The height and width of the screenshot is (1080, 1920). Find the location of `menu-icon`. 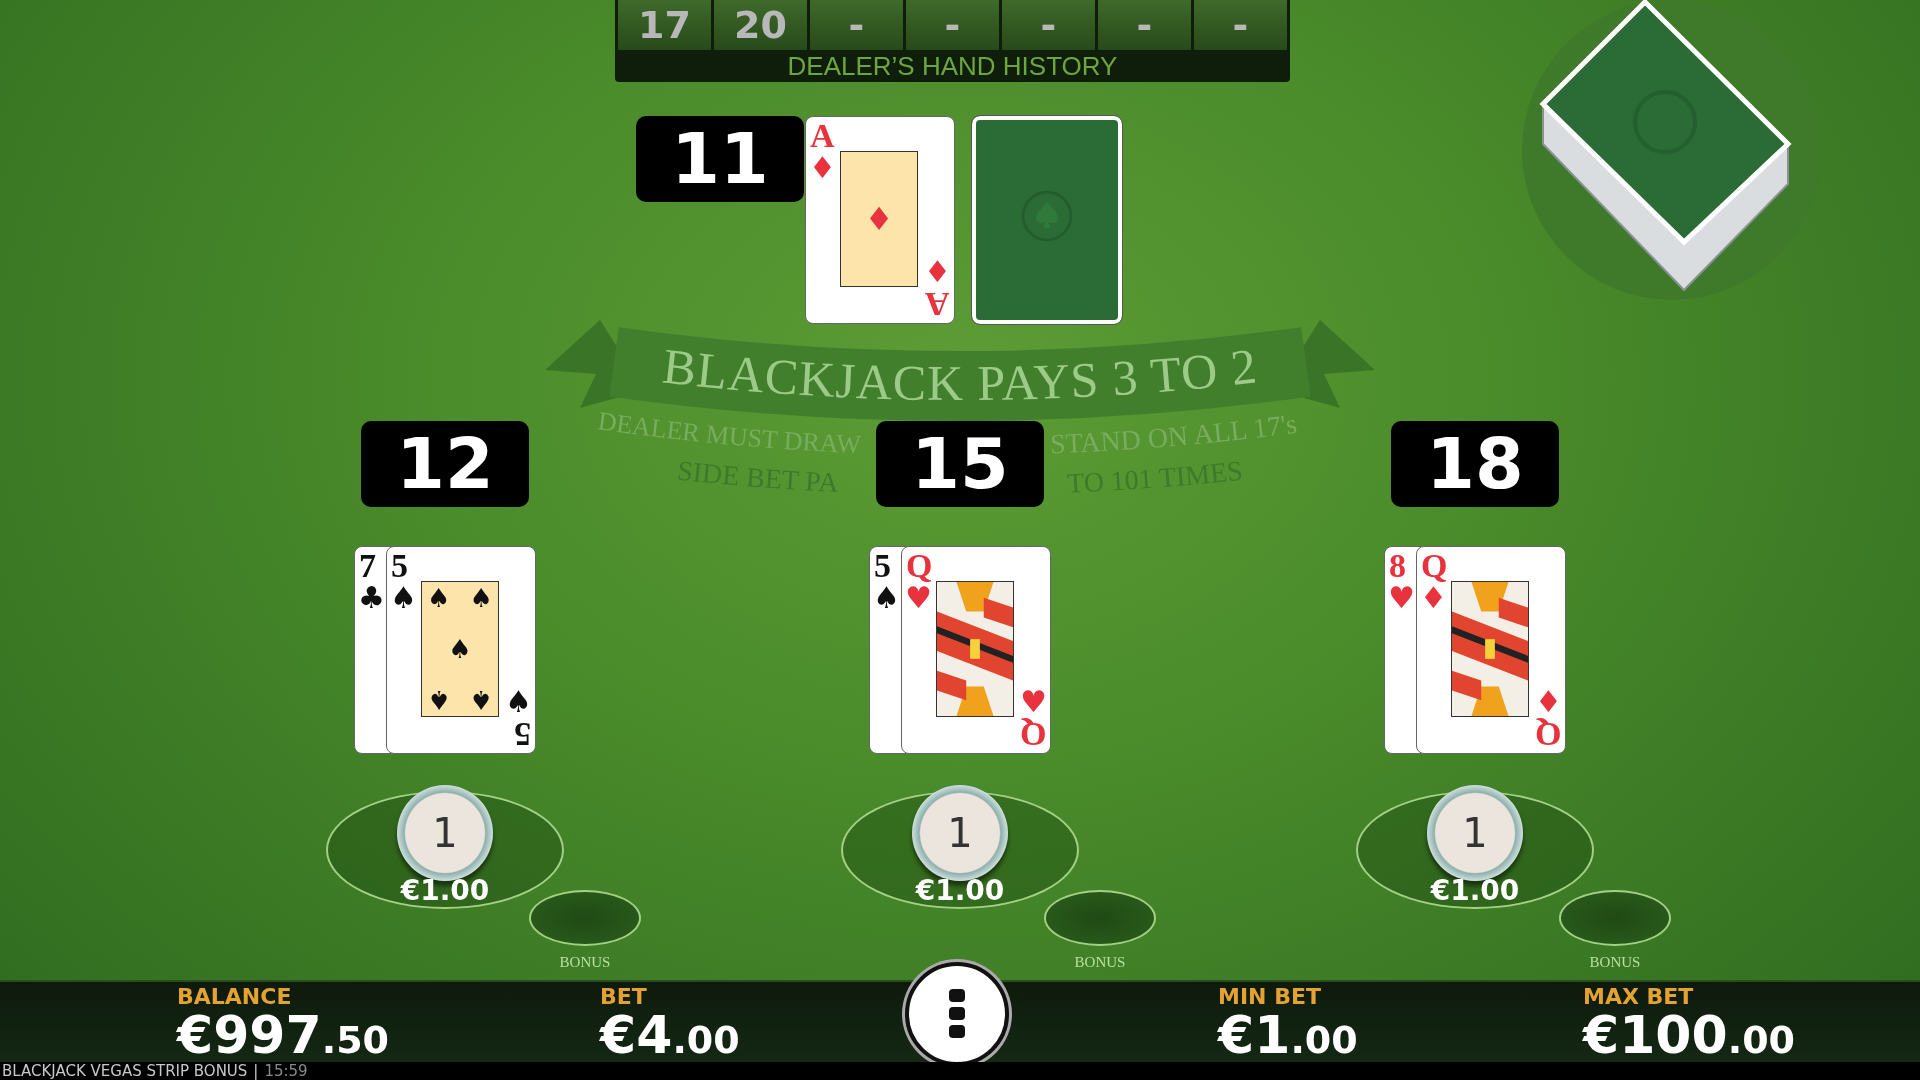

menu-icon is located at coordinates (957, 1014).